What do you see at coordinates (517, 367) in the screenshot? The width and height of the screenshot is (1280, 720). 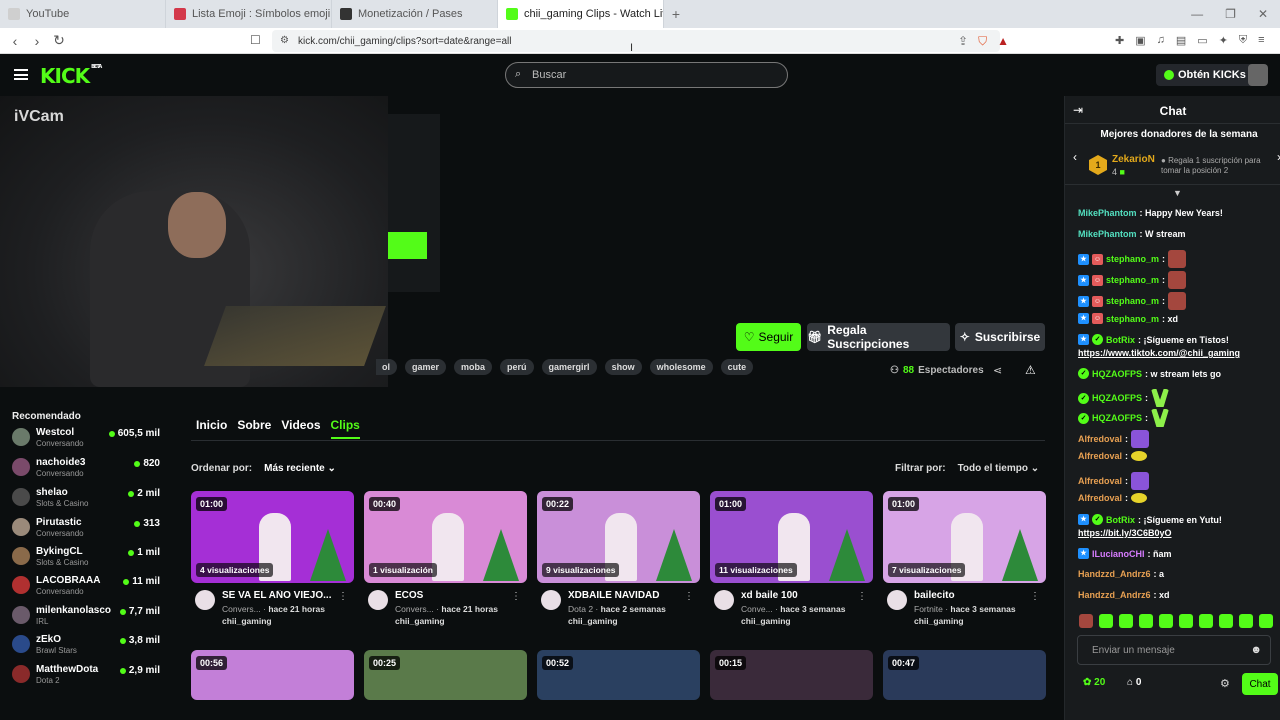 I see `tag: perú` at bounding box center [517, 367].